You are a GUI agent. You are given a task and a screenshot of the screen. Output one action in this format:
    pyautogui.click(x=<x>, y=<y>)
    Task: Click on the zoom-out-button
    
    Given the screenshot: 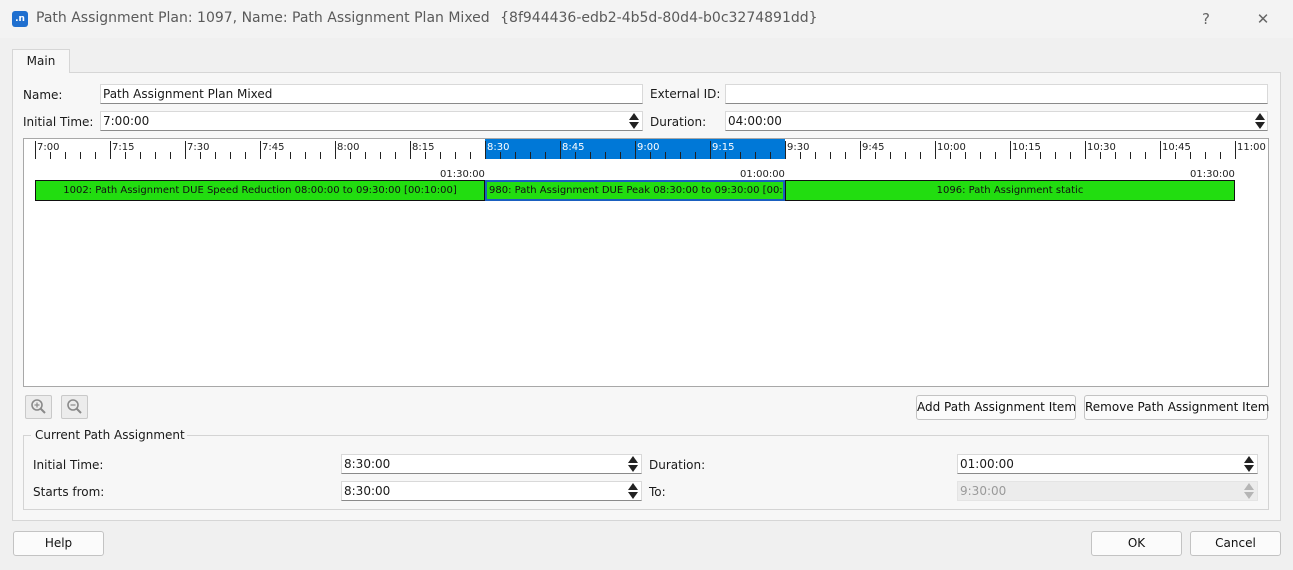 What is the action you would take?
    pyautogui.click(x=74, y=407)
    